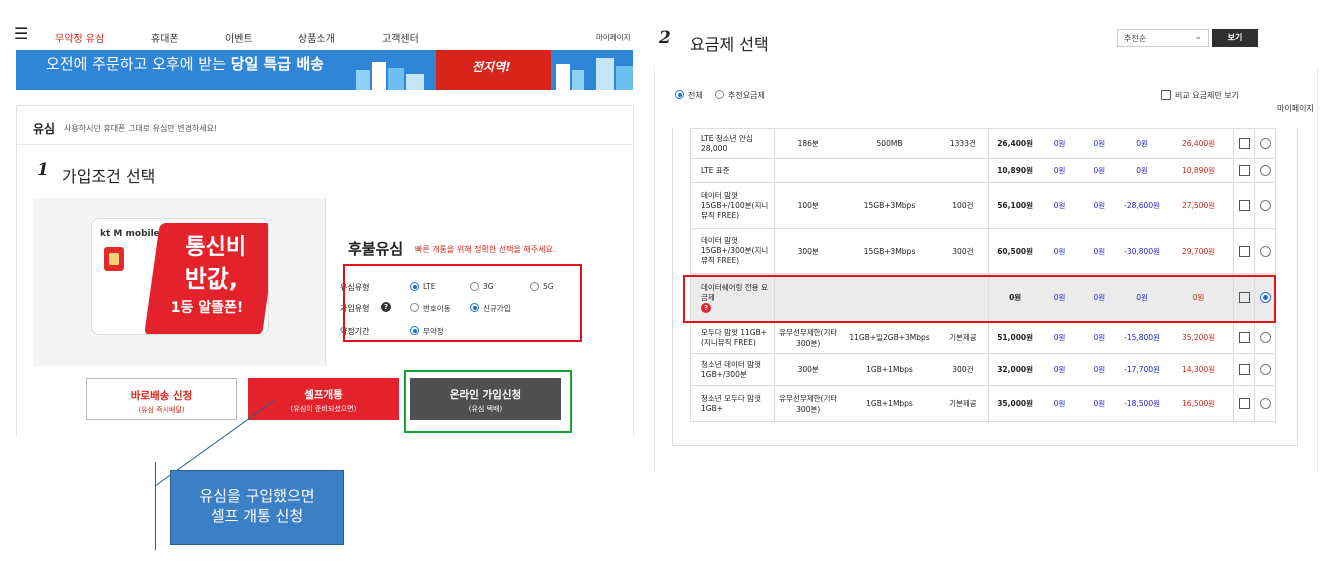 This screenshot has width=1329, height=580. I want to click on plan-name: 청소년 데이터 맘껏 1GB+/300분, so click(732, 369).